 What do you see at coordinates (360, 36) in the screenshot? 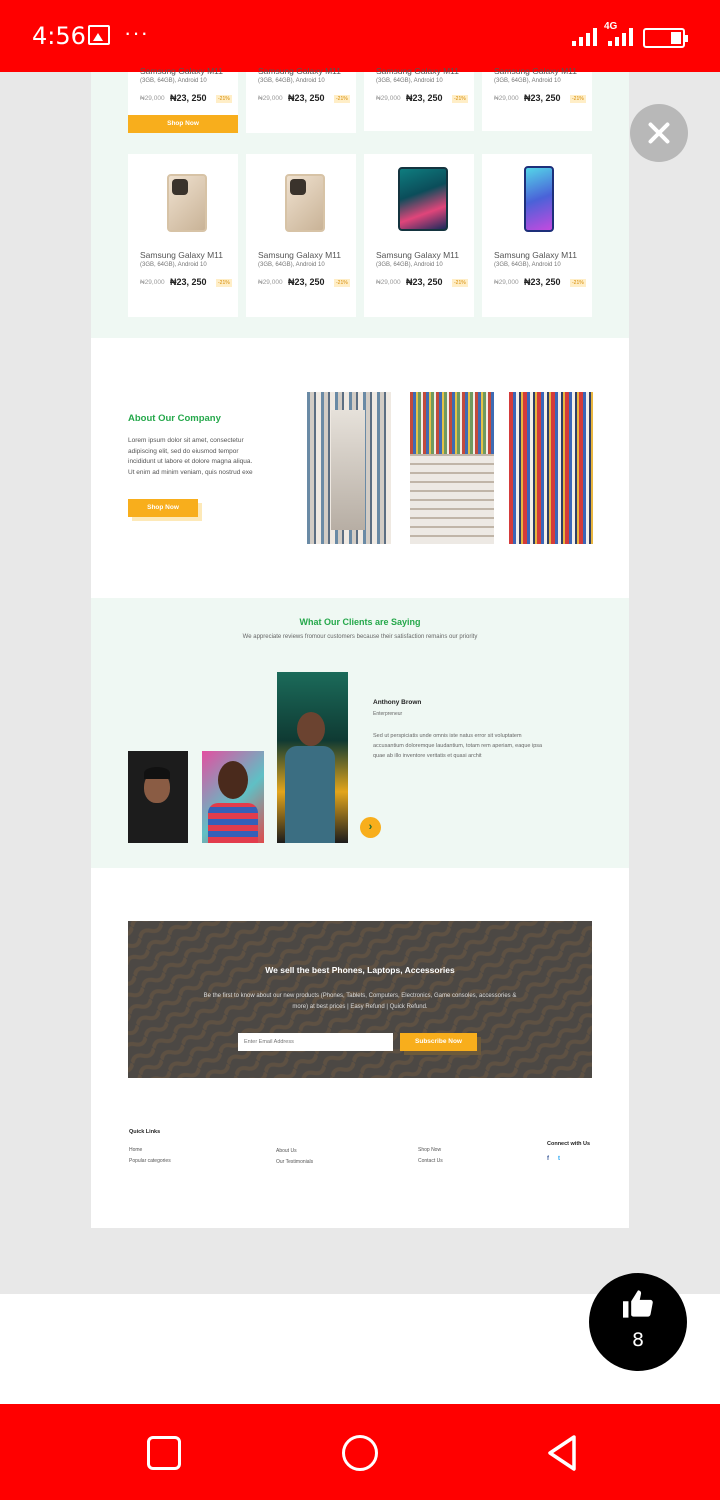
I see `status-bar: 4:56 ··· 4G` at bounding box center [360, 36].